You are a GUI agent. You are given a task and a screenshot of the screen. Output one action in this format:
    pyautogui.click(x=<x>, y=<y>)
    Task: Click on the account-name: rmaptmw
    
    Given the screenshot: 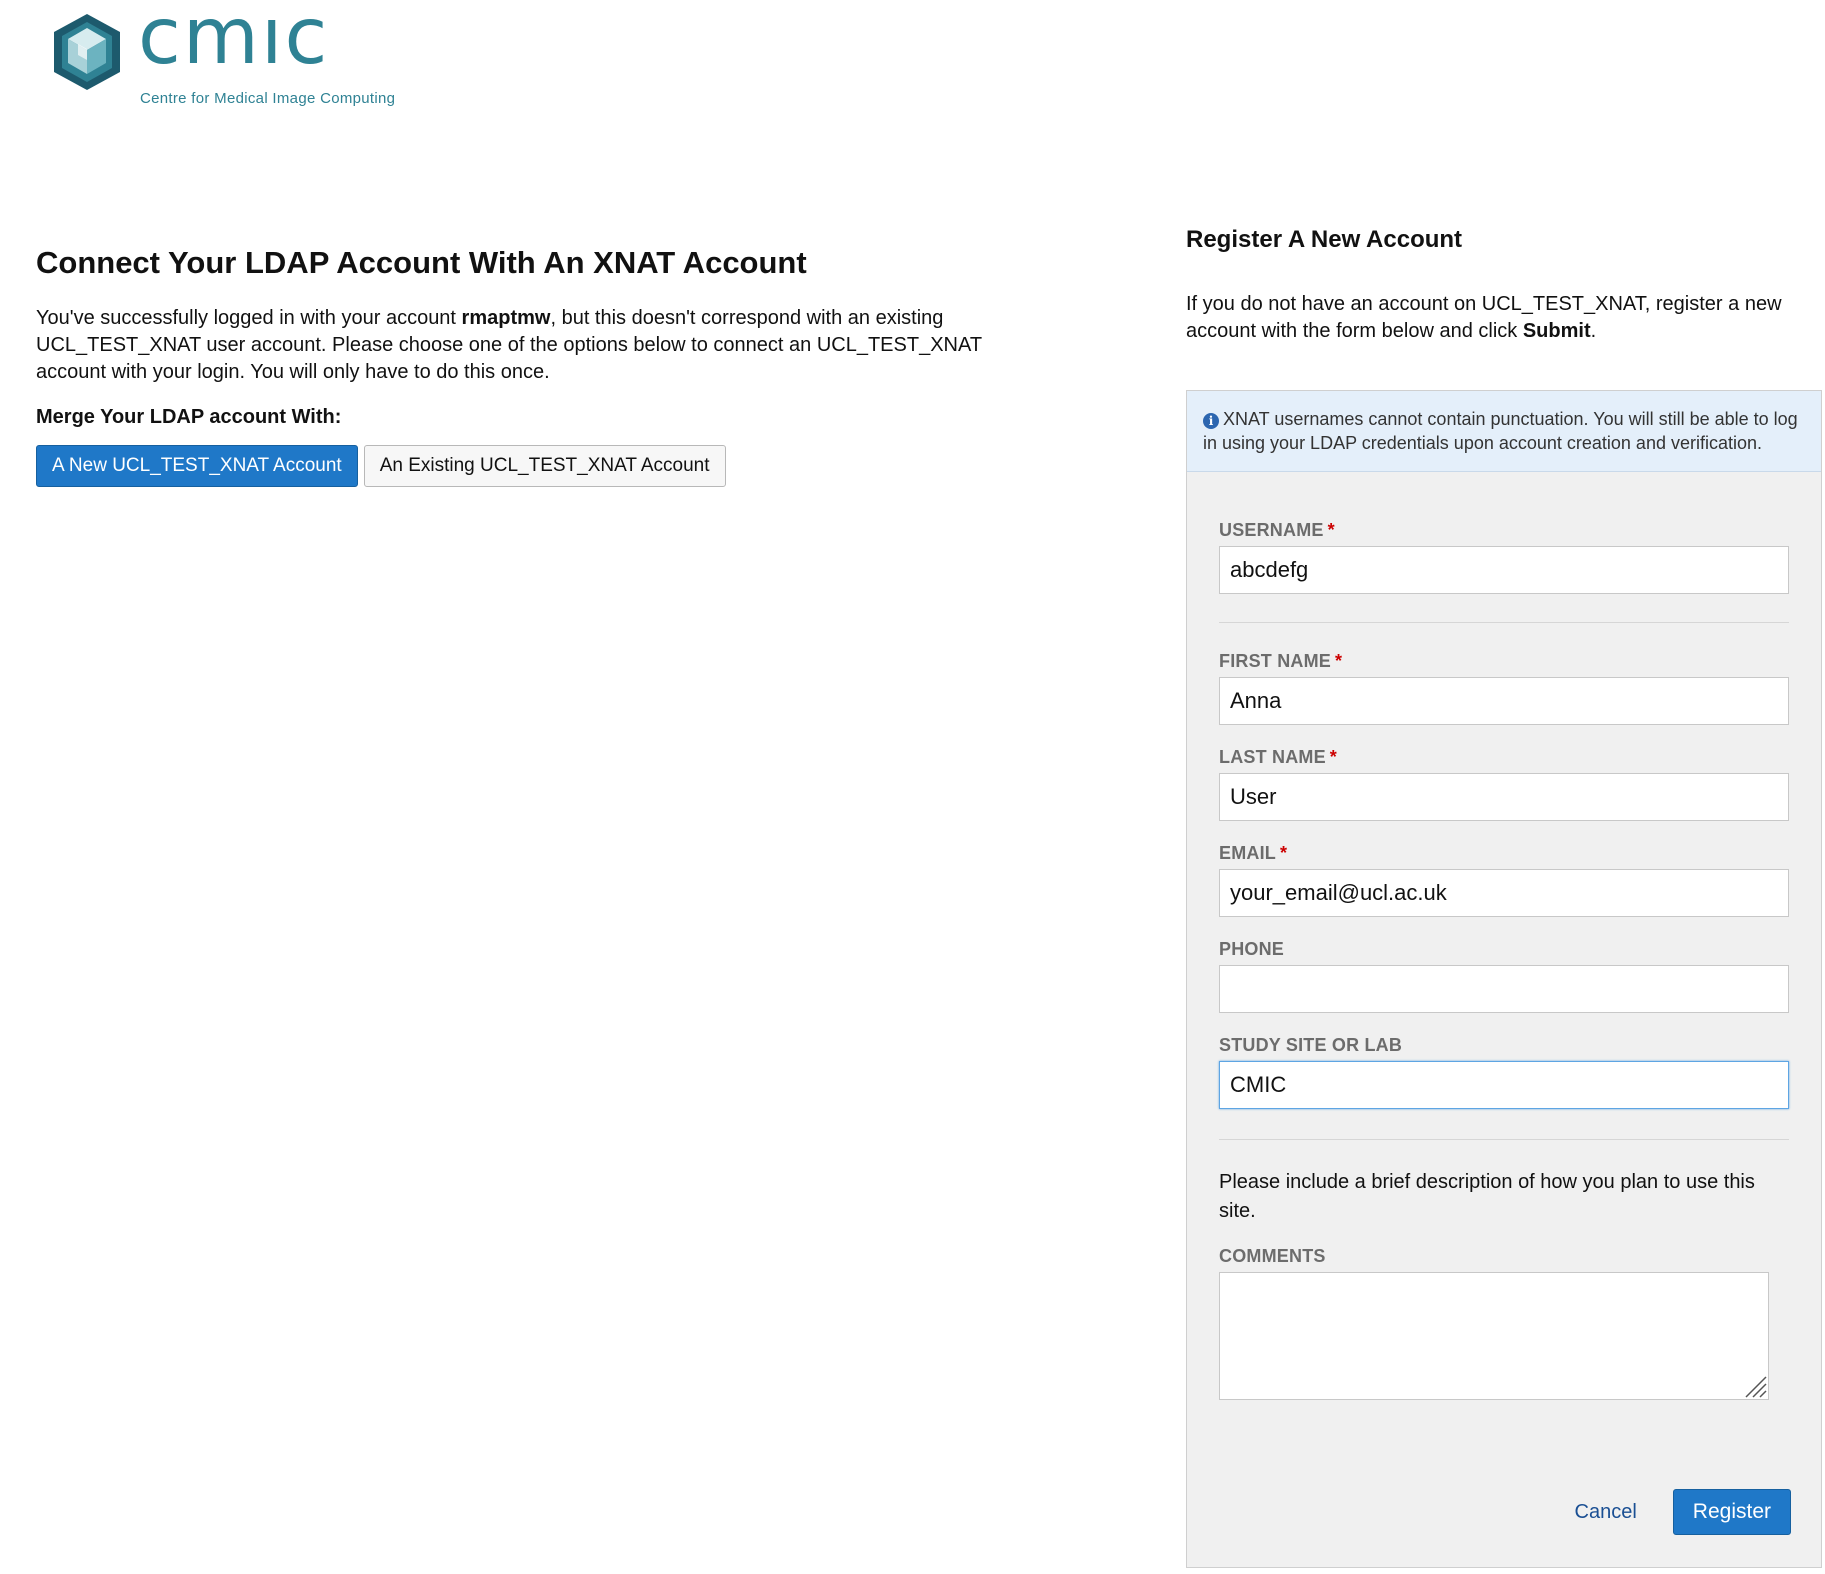 What is the action you would take?
    pyautogui.click(x=506, y=318)
    